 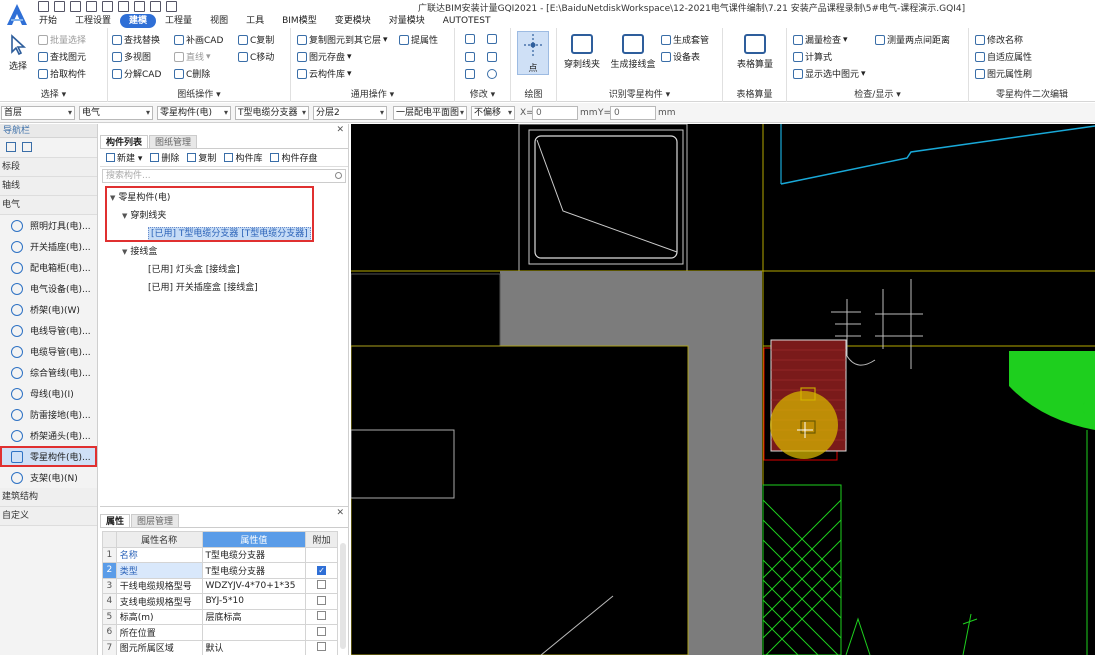 I want to click on tab-change-module: 变更模块, so click(x=353, y=21).